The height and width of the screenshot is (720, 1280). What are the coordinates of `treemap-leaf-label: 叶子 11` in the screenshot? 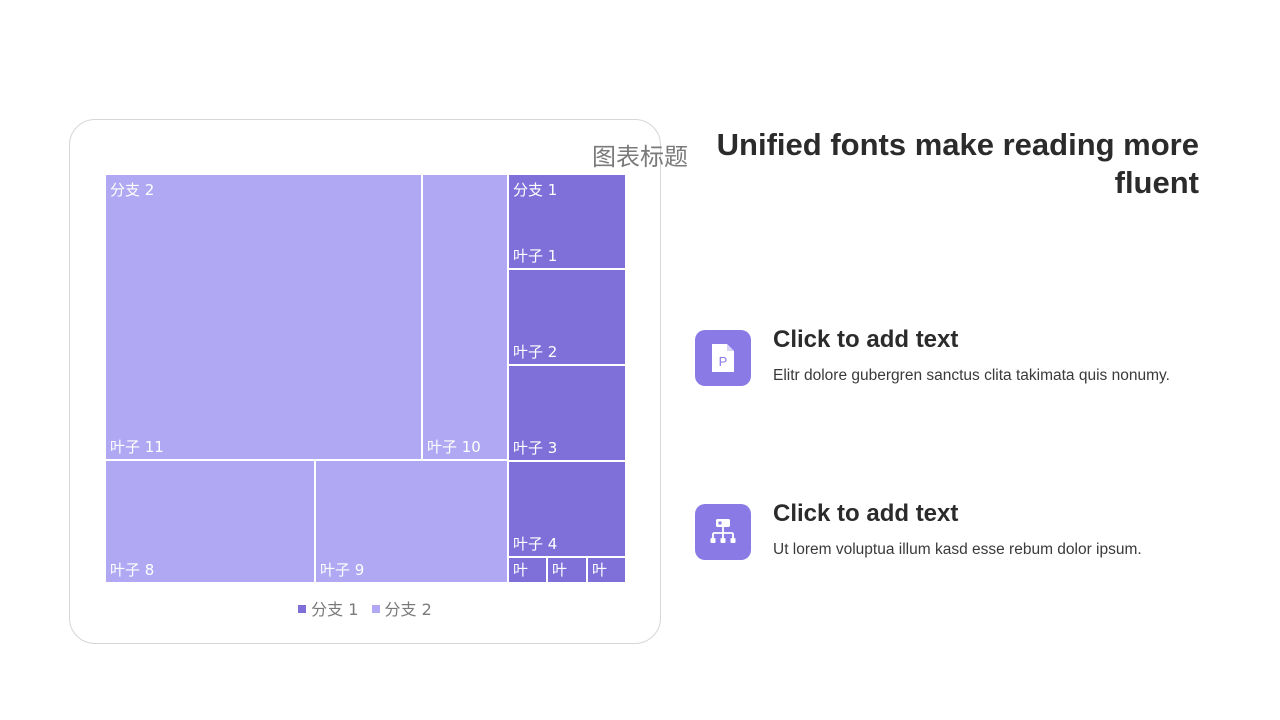 It's located at (137, 447).